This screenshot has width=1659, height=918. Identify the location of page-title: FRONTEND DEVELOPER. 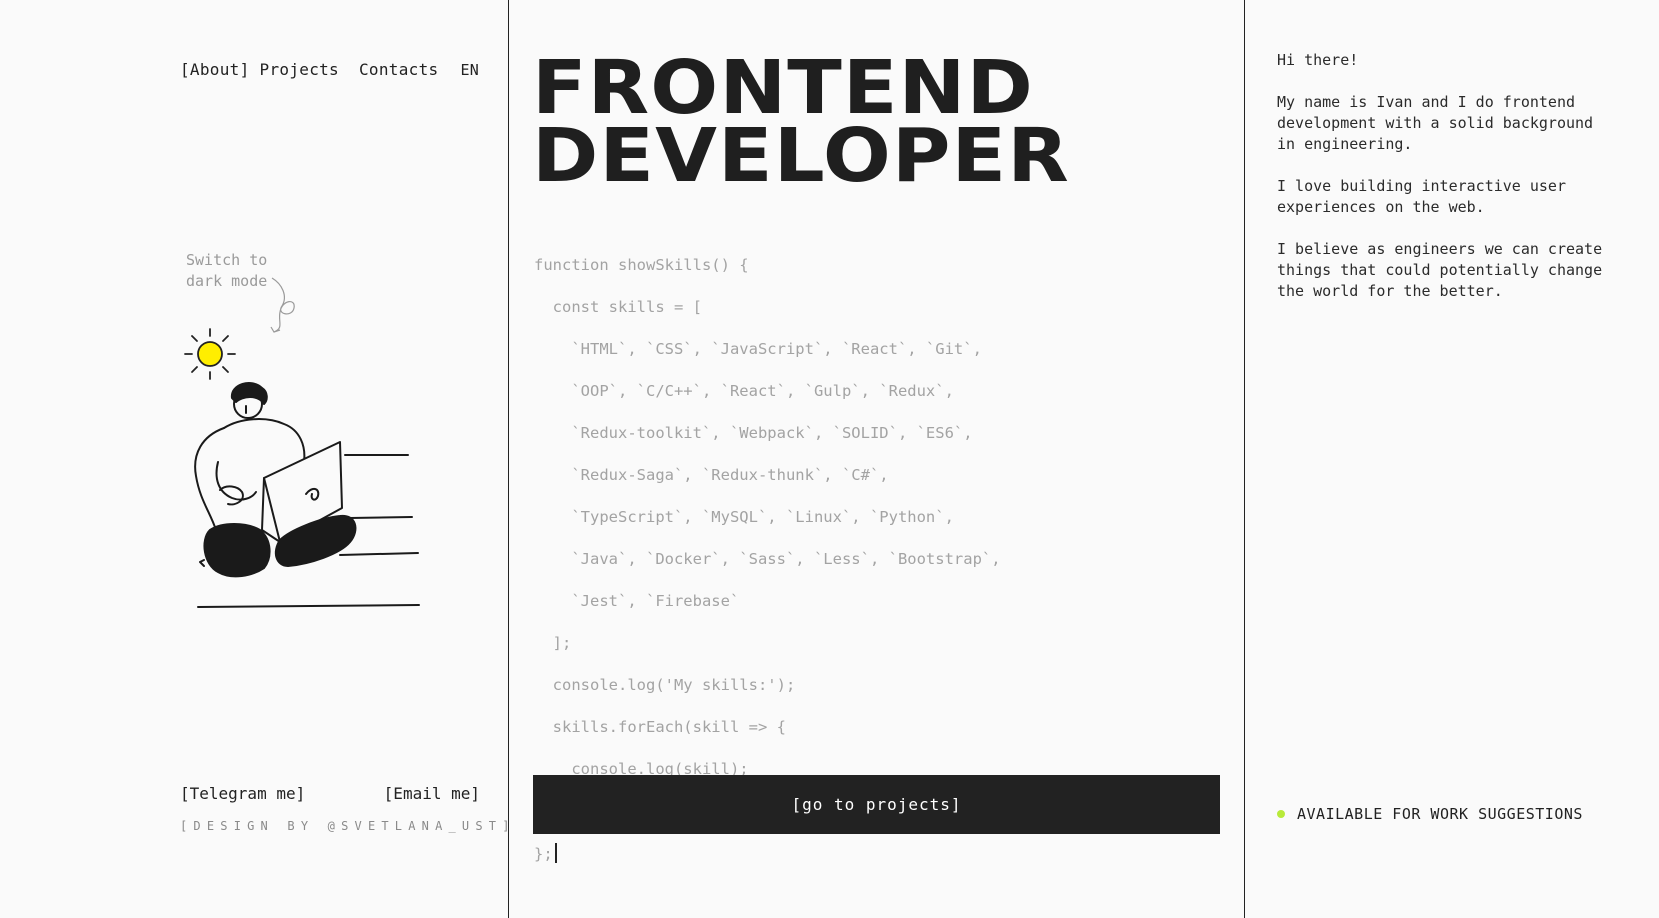
(801, 122).